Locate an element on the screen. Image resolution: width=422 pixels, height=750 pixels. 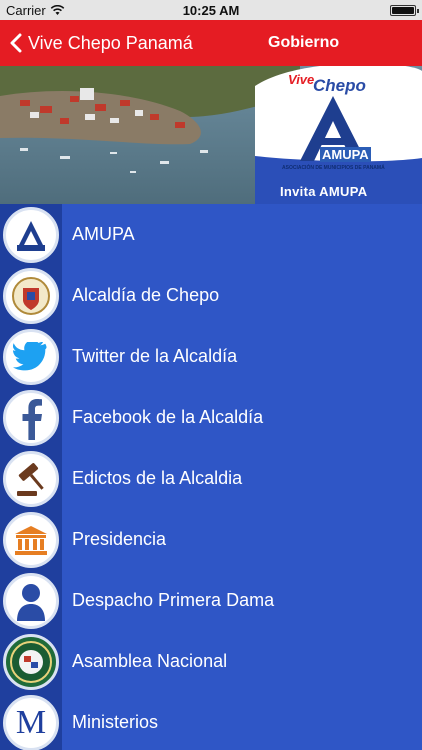
menu-item-presidencia: Presidencia is located at coordinates (211, 539).